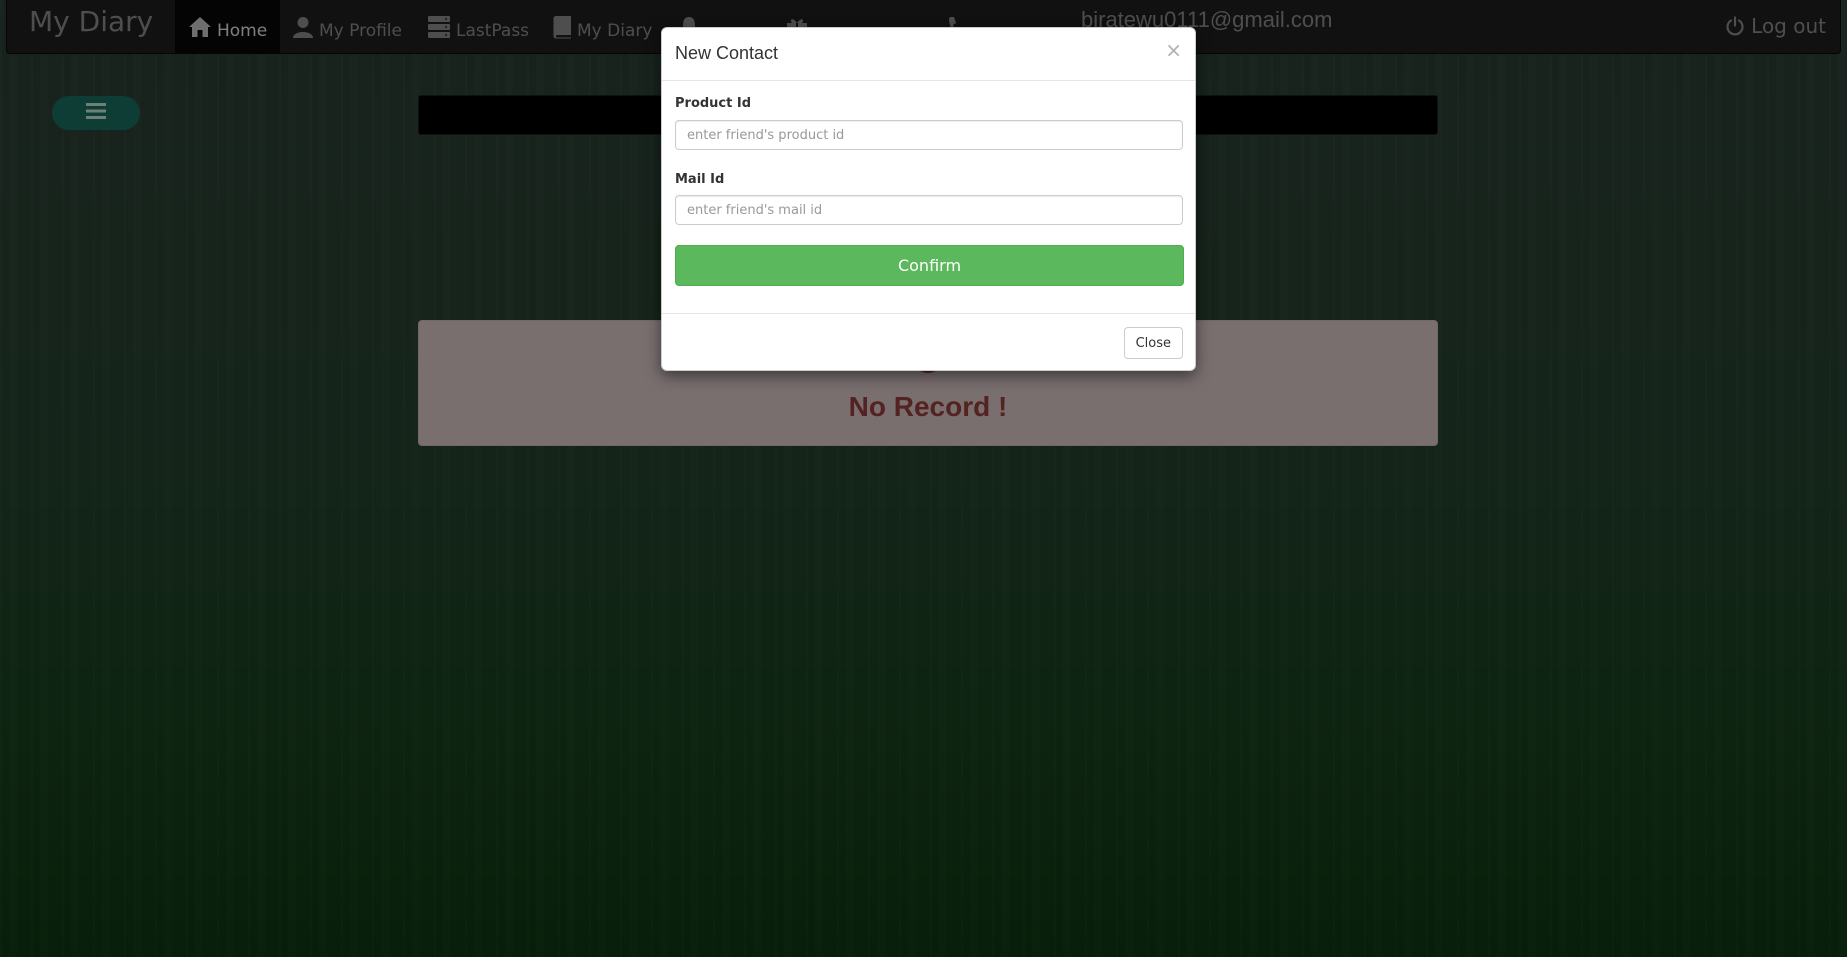 The image size is (1847, 957). Describe the element at coordinates (929, 210) in the screenshot. I see `mail-id-input` at that location.